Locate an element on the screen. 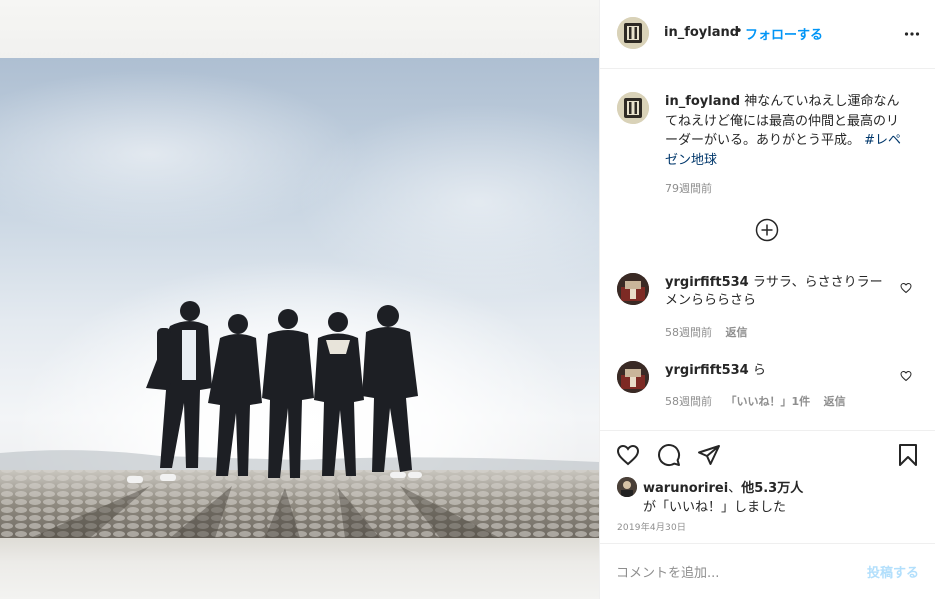  photo-letterbox-top is located at coordinates (299, 29).